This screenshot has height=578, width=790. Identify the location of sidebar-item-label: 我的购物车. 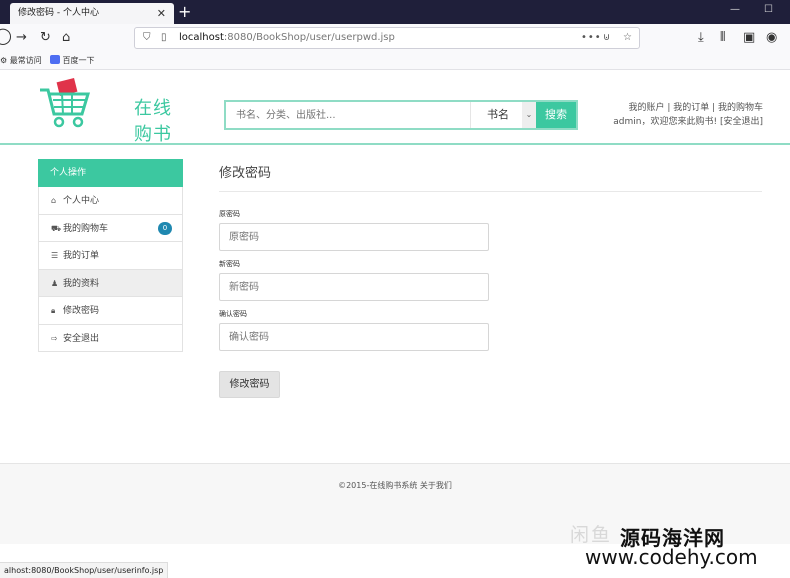
(86, 228).